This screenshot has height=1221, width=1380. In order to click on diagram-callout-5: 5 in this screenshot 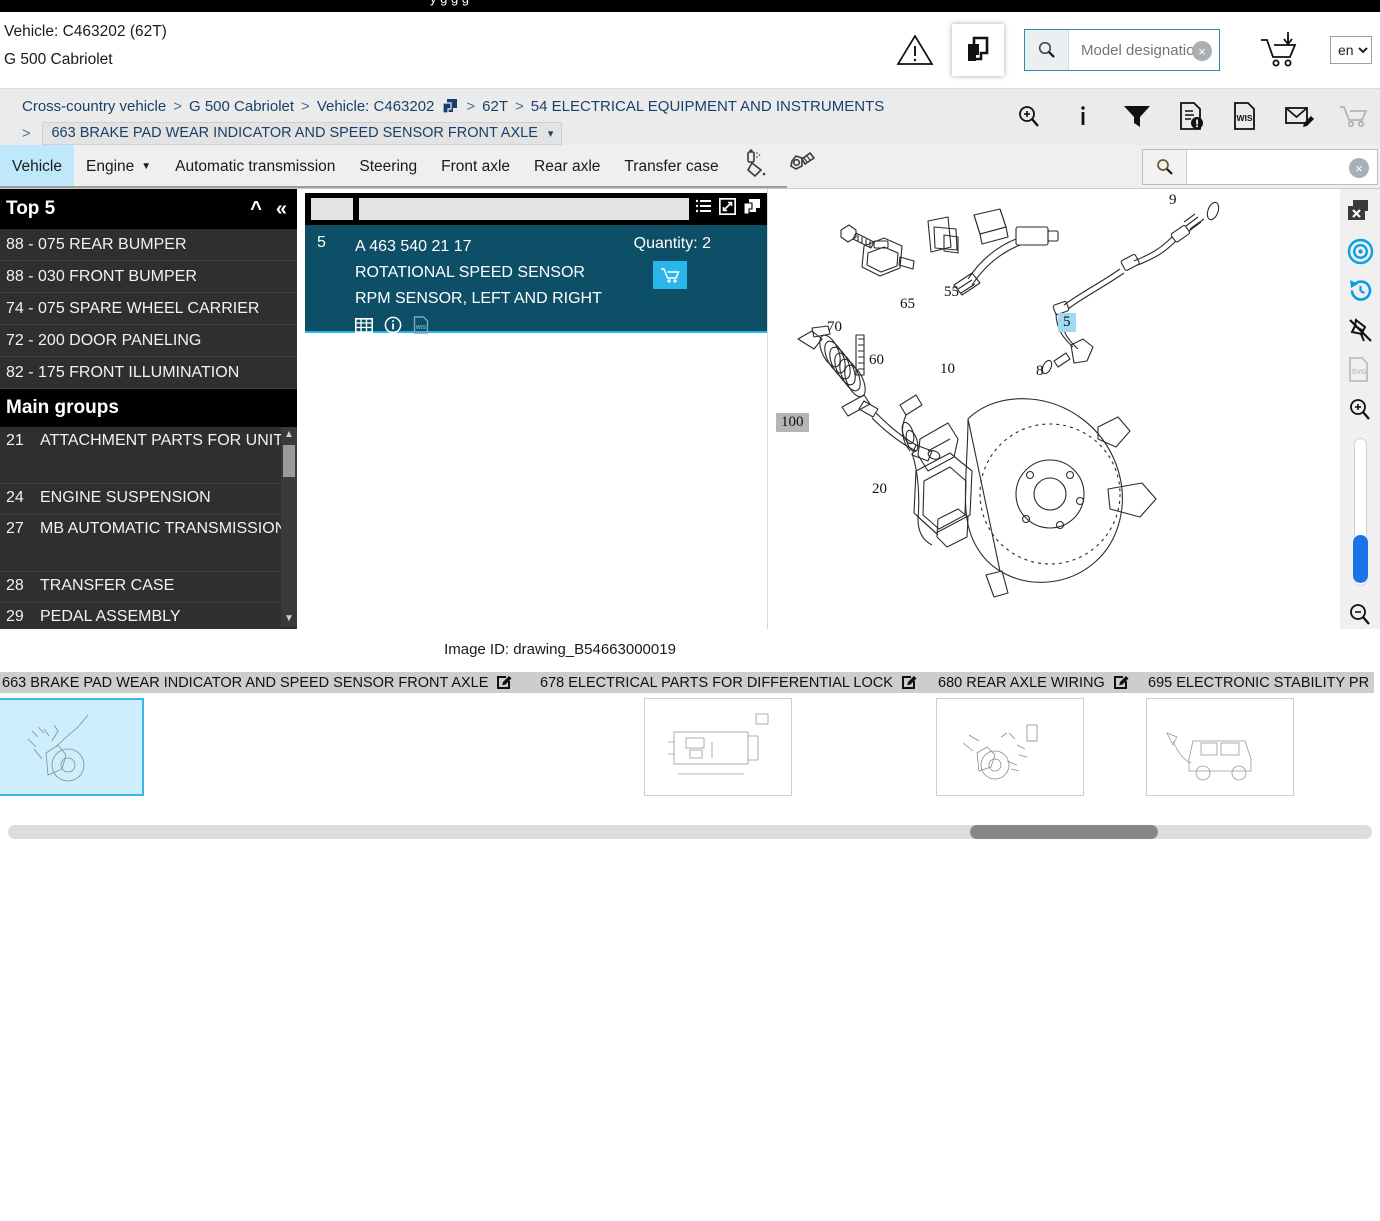, I will do `click(1067, 322)`.